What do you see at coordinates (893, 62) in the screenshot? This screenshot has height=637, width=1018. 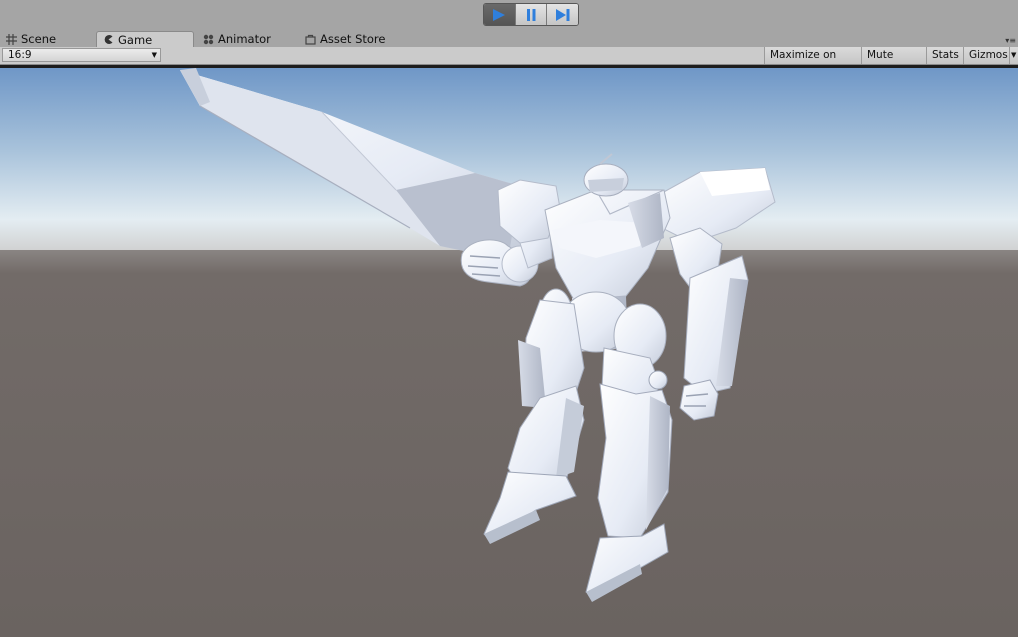 I see `mute-audio-button: Mute audio` at bounding box center [893, 62].